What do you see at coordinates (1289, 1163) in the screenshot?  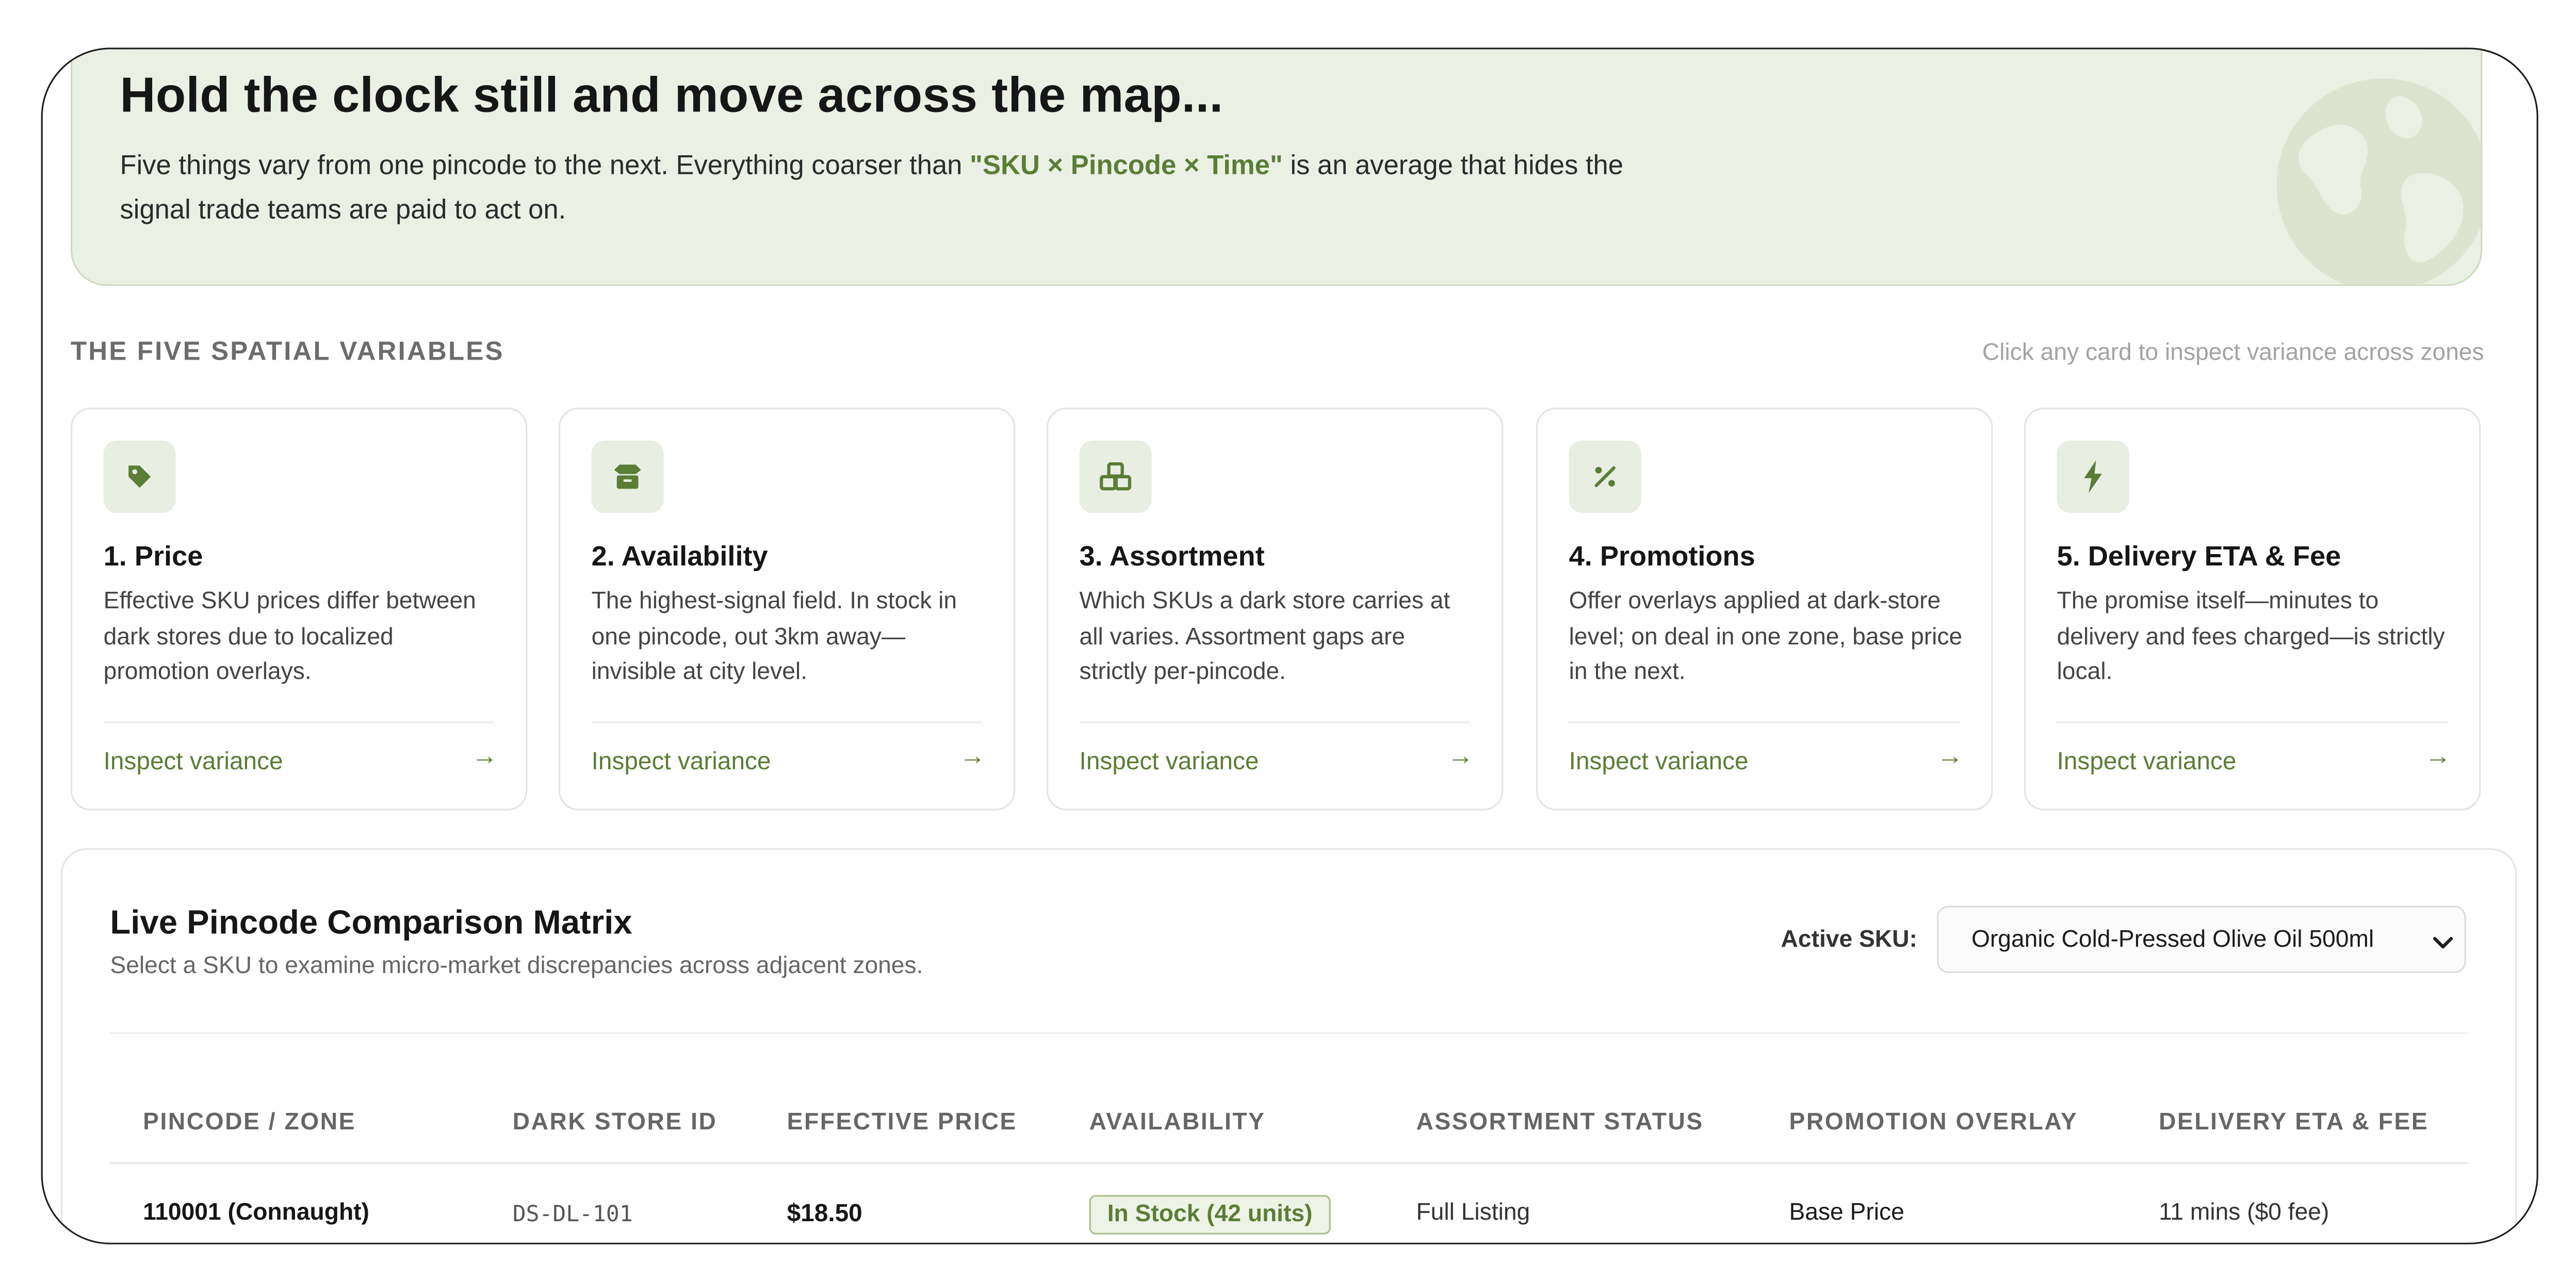 I see `table-header-divider` at bounding box center [1289, 1163].